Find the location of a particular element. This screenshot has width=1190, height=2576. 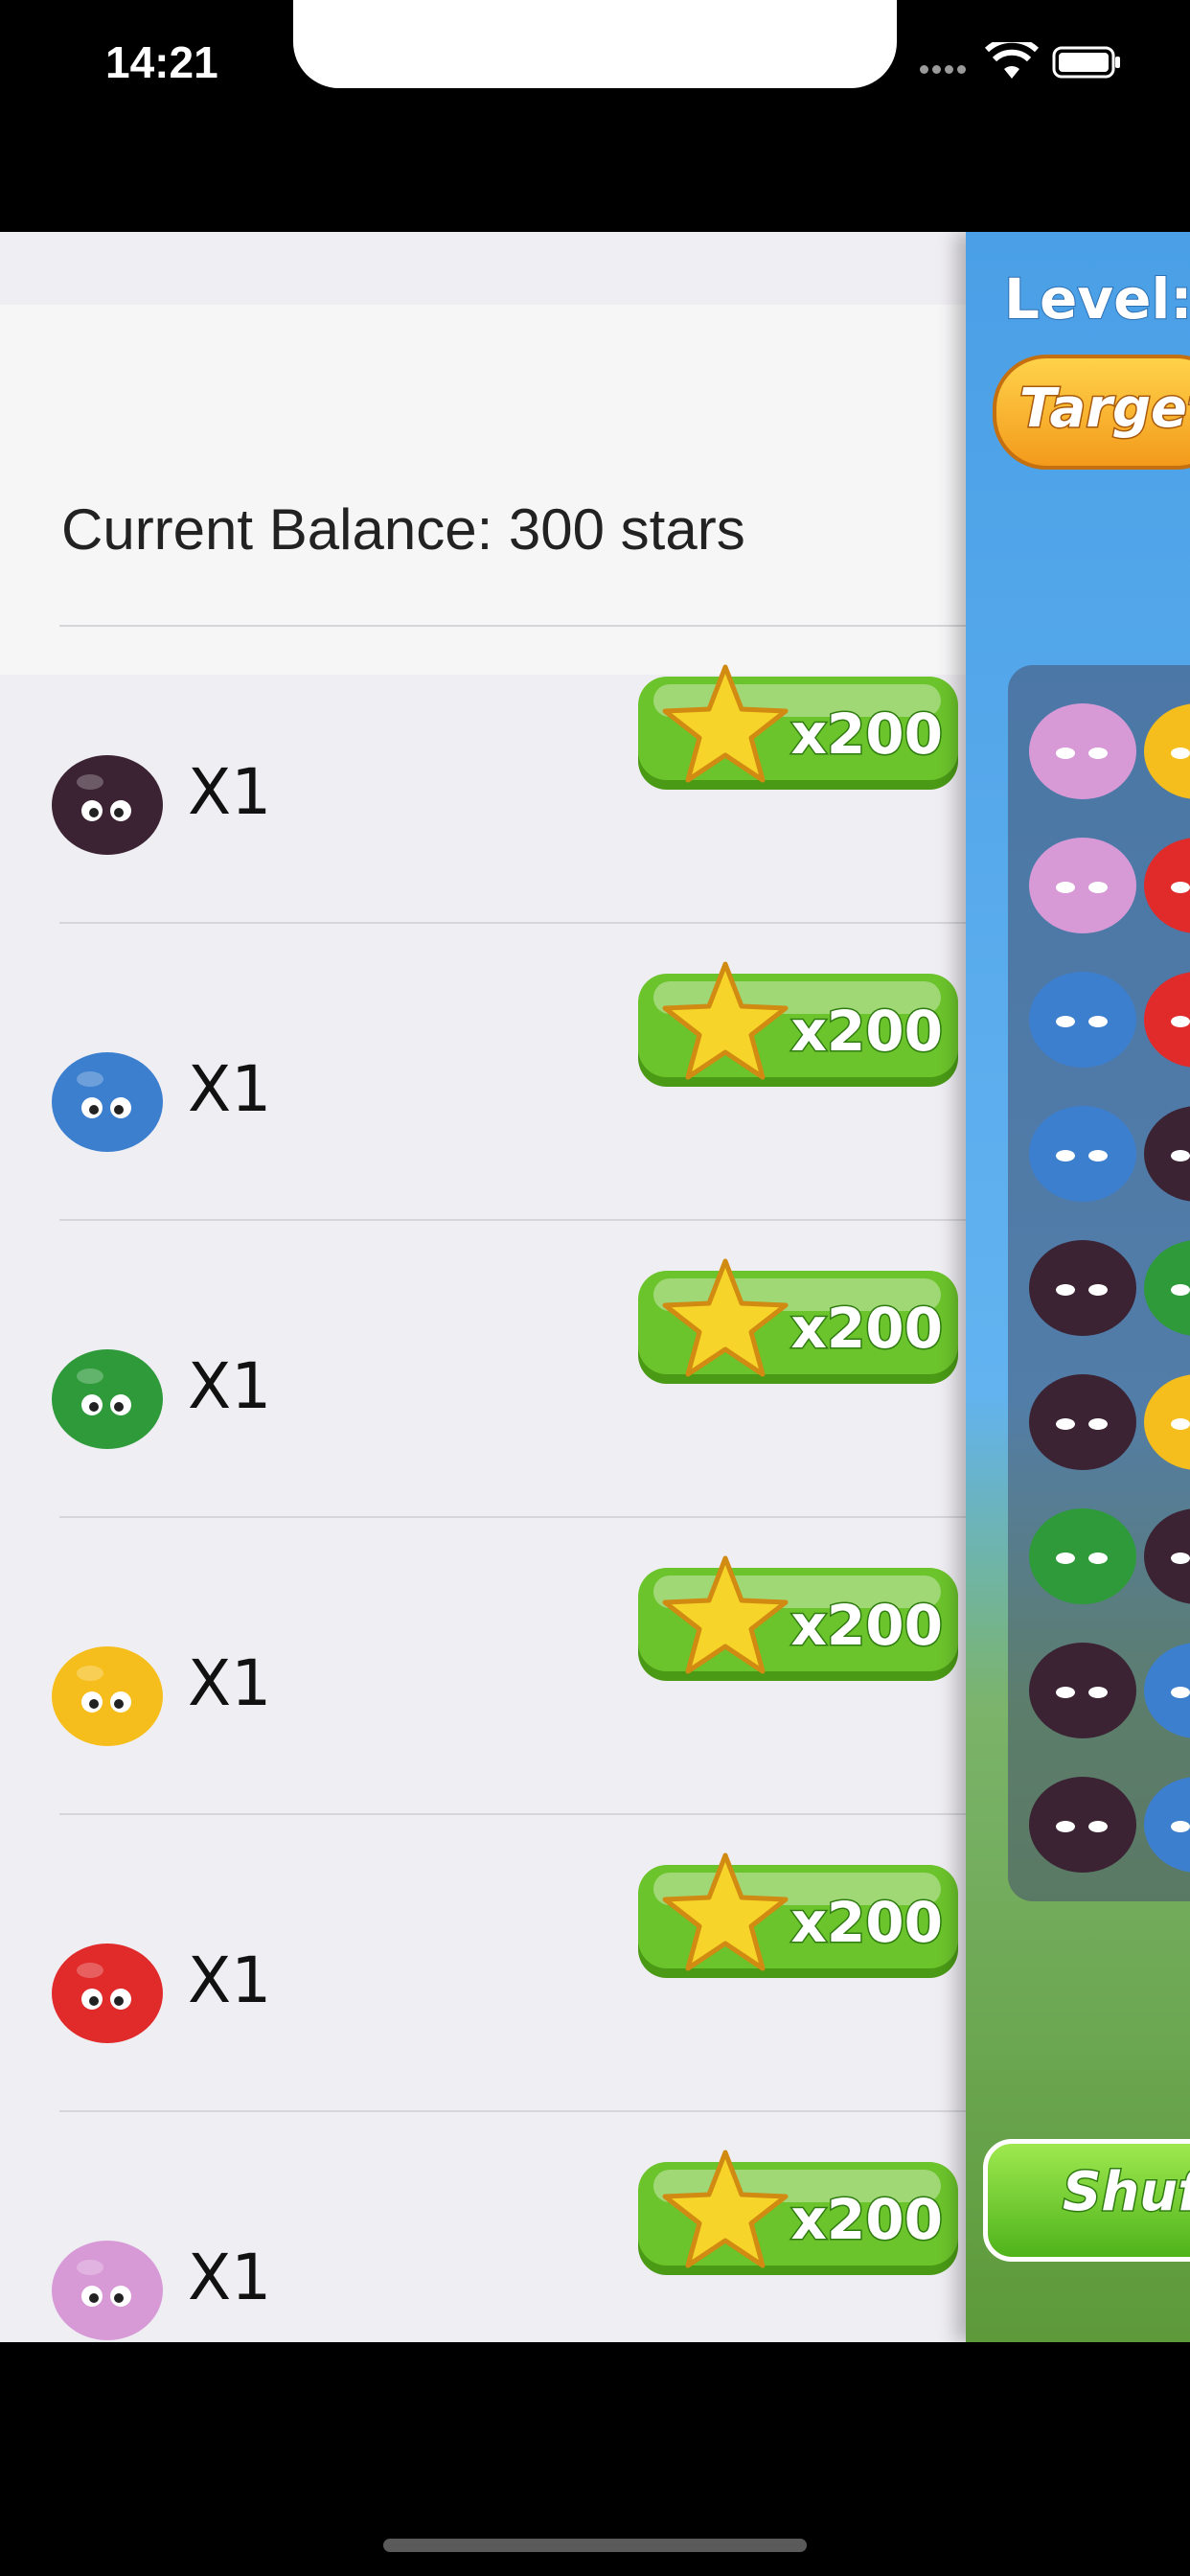

shuffle-label: Shuf is located at coordinates (1126, 2192).